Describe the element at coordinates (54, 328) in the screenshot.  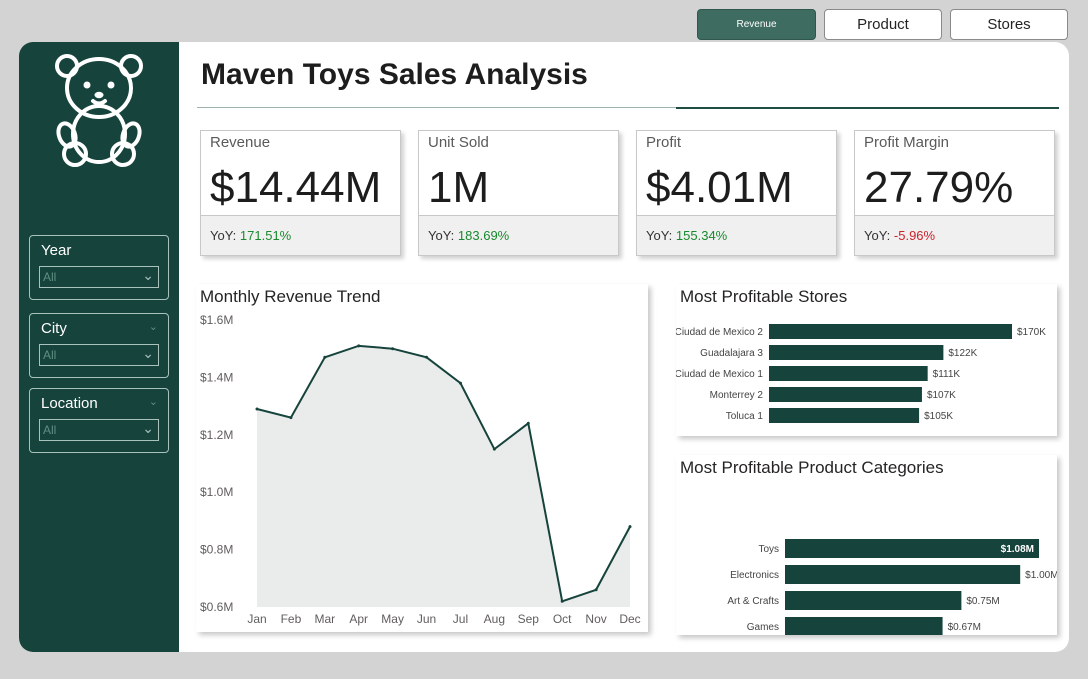
I see `city-slicer-label: City` at that location.